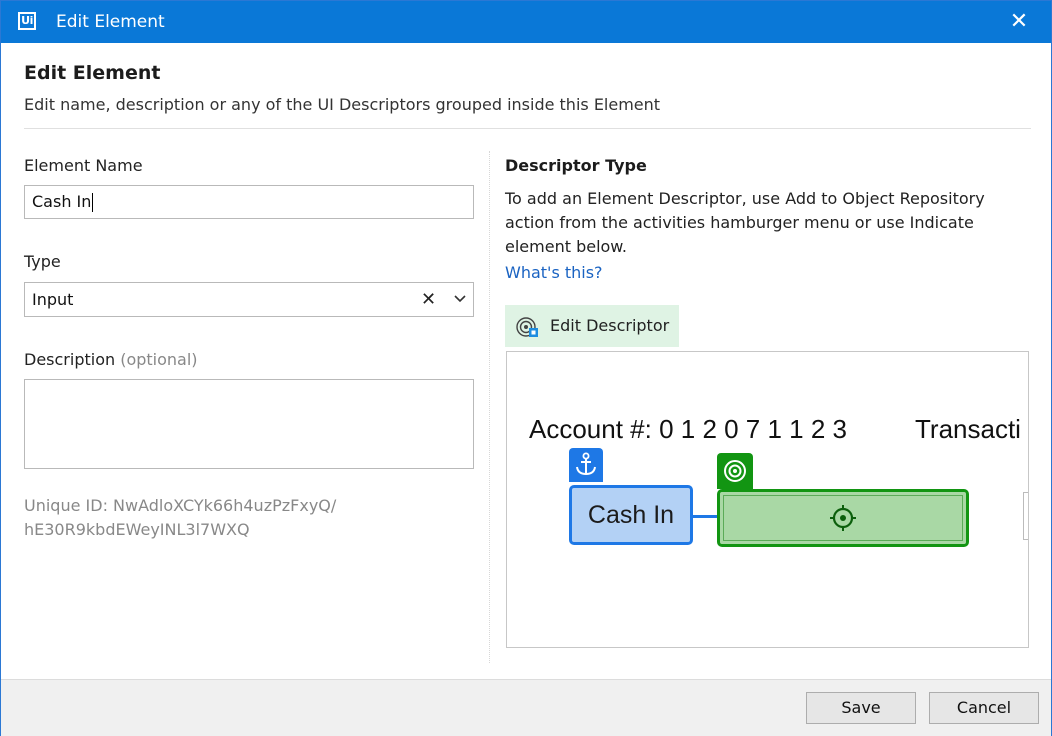 The height and width of the screenshot is (736, 1052). Describe the element at coordinates (70, 359) in the screenshot. I see `description-label-text: Description` at that location.